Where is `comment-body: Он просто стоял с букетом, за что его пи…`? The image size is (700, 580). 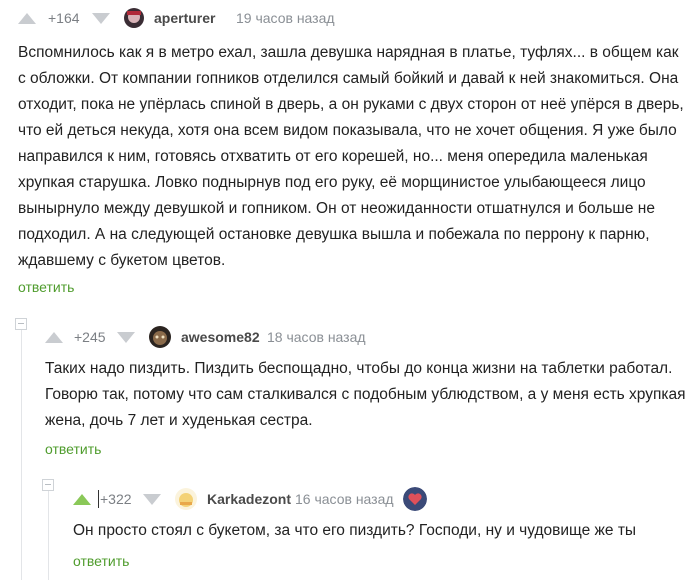 comment-body: Он просто стоял с букетом, за что его пи… is located at coordinates (355, 530).